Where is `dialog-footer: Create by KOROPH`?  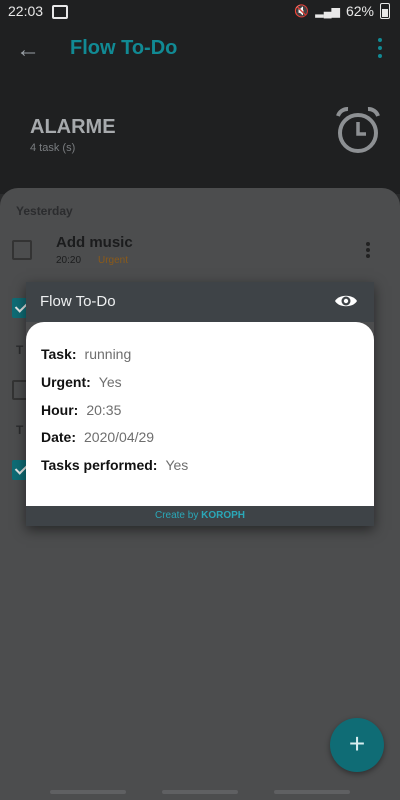
dialog-footer: Create by KOROPH is located at coordinates (200, 516).